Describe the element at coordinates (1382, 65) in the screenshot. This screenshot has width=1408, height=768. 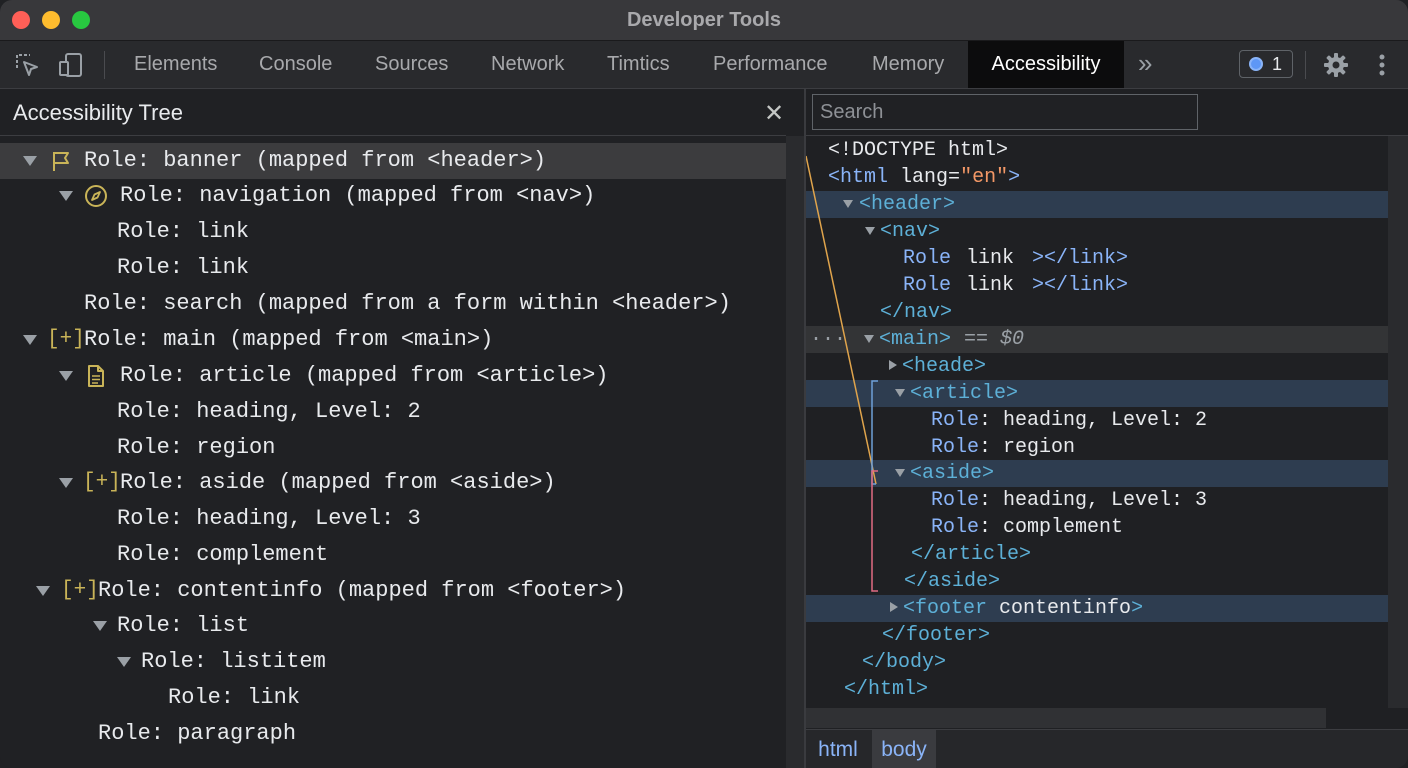
I see `more-options-icon` at that location.